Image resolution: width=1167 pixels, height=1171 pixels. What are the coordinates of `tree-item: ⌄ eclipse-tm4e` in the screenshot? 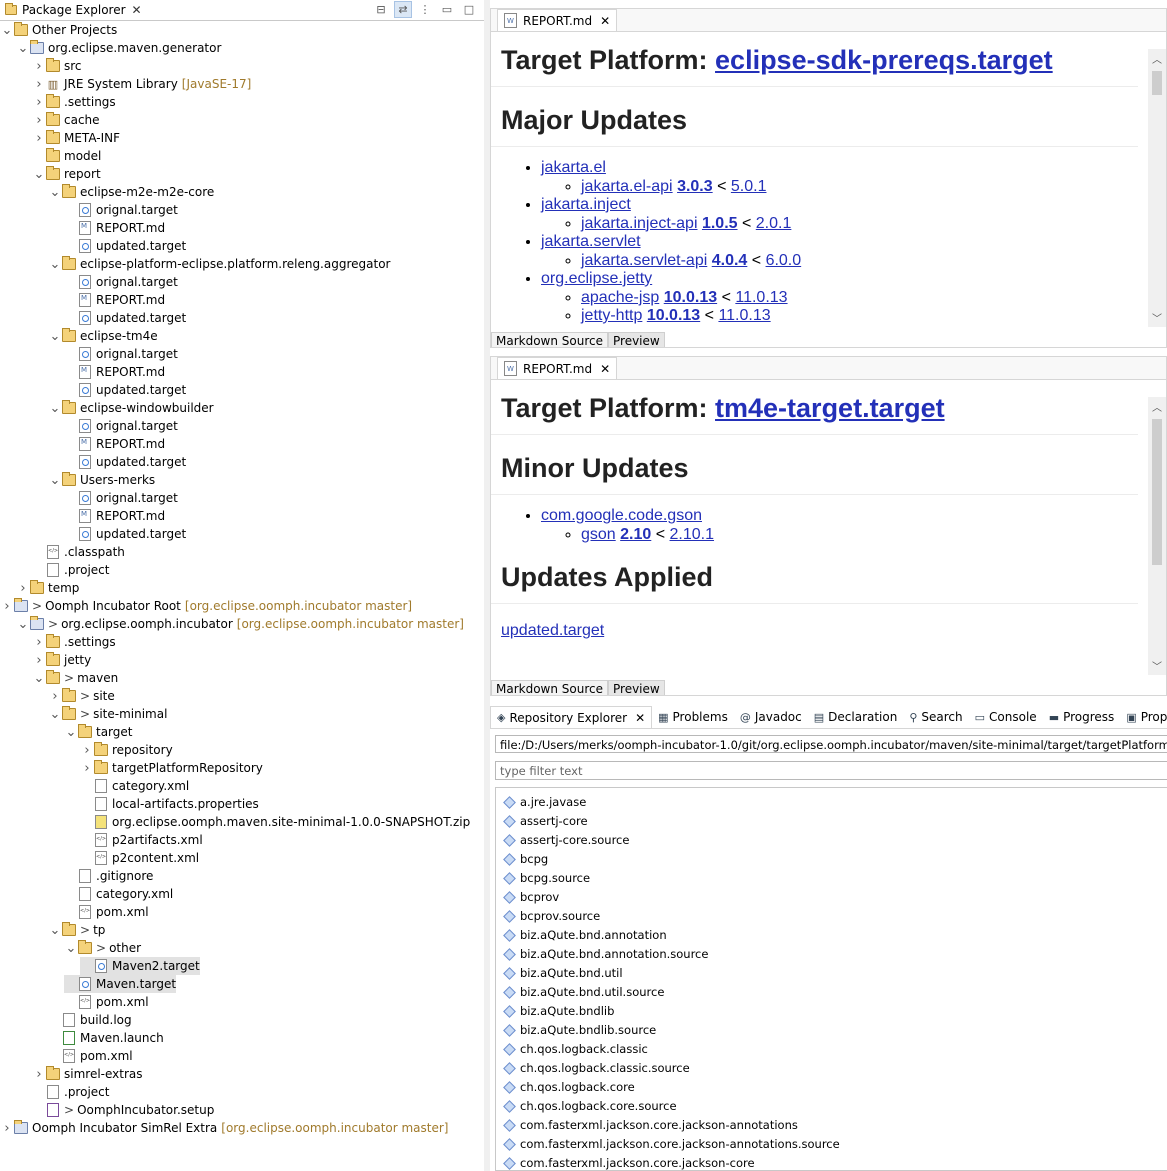 It's located at (103, 336).